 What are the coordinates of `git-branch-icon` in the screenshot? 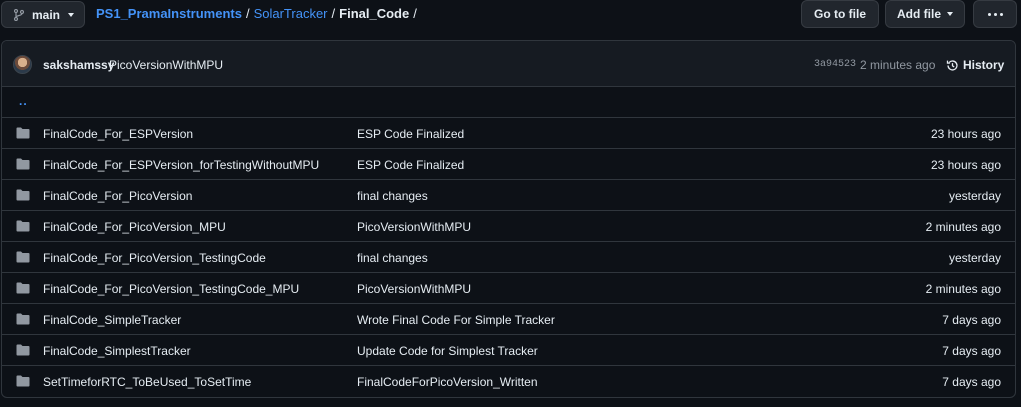 It's located at (19, 14).